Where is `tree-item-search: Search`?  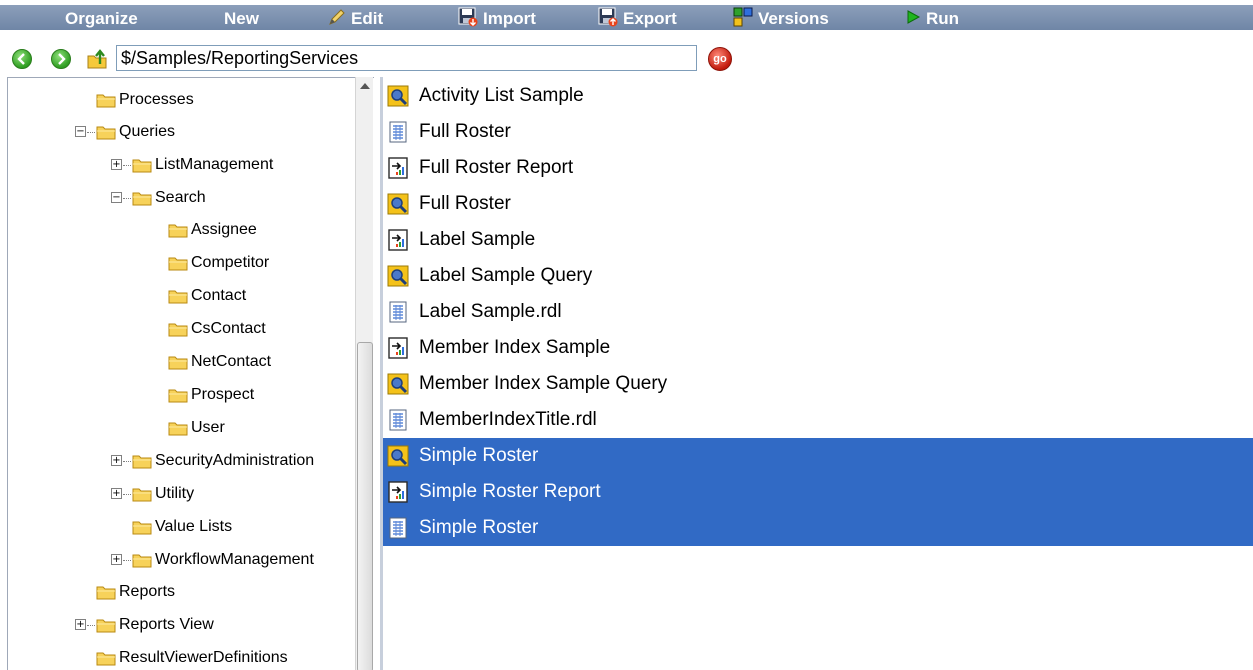
tree-item-search: Search is located at coordinates (169, 198).